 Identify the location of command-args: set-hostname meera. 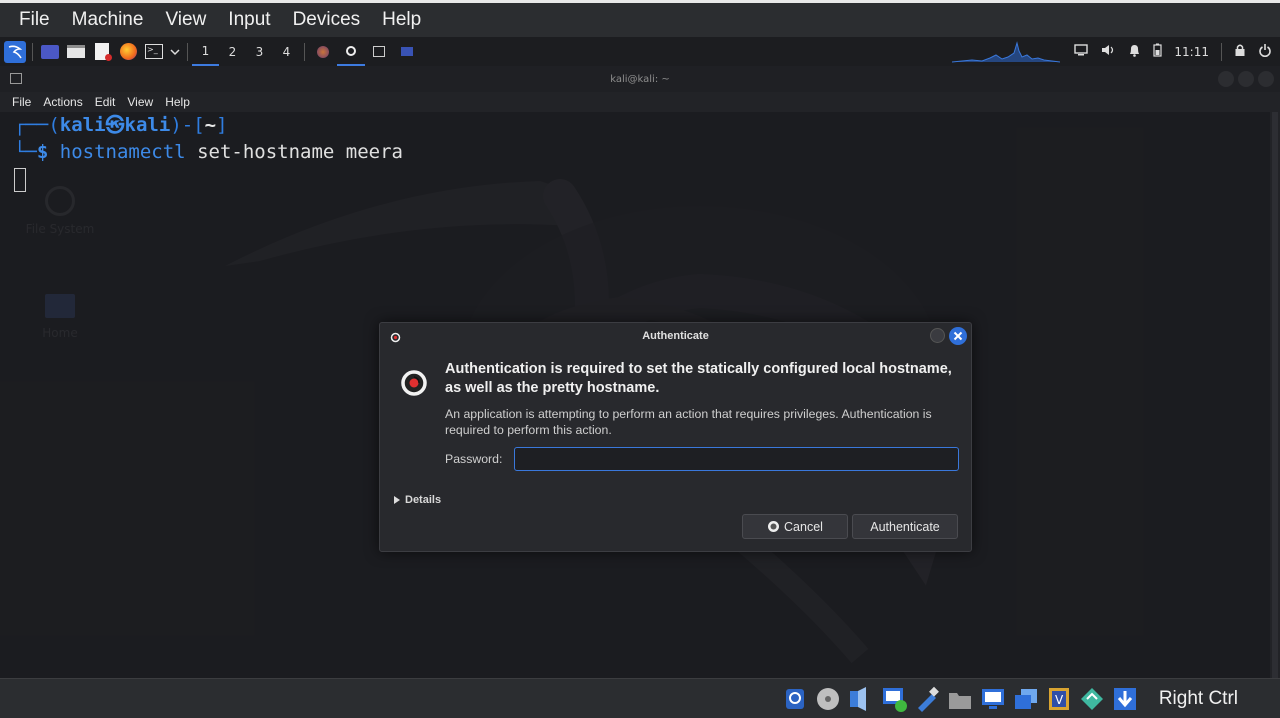
(300, 152).